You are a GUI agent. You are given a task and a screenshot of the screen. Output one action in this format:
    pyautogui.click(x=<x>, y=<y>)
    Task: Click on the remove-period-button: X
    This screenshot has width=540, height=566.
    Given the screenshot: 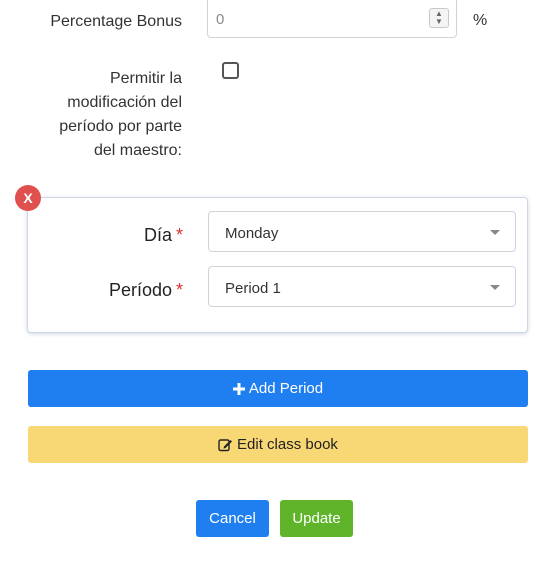 What is the action you would take?
    pyautogui.click(x=28, y=198)
    